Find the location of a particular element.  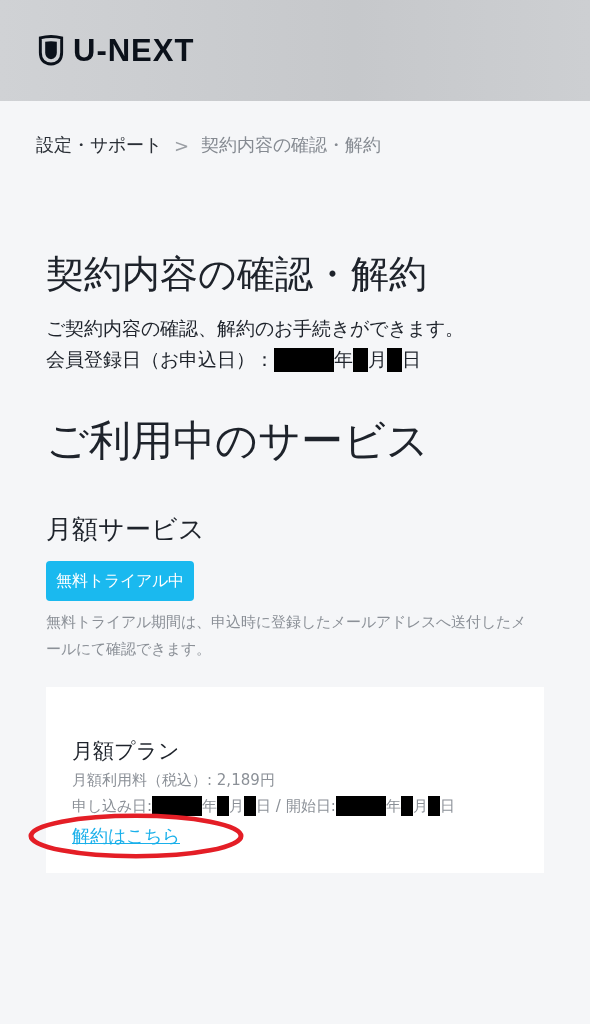

subsection-title: 月額サービス is located at coordinates (126, 529).